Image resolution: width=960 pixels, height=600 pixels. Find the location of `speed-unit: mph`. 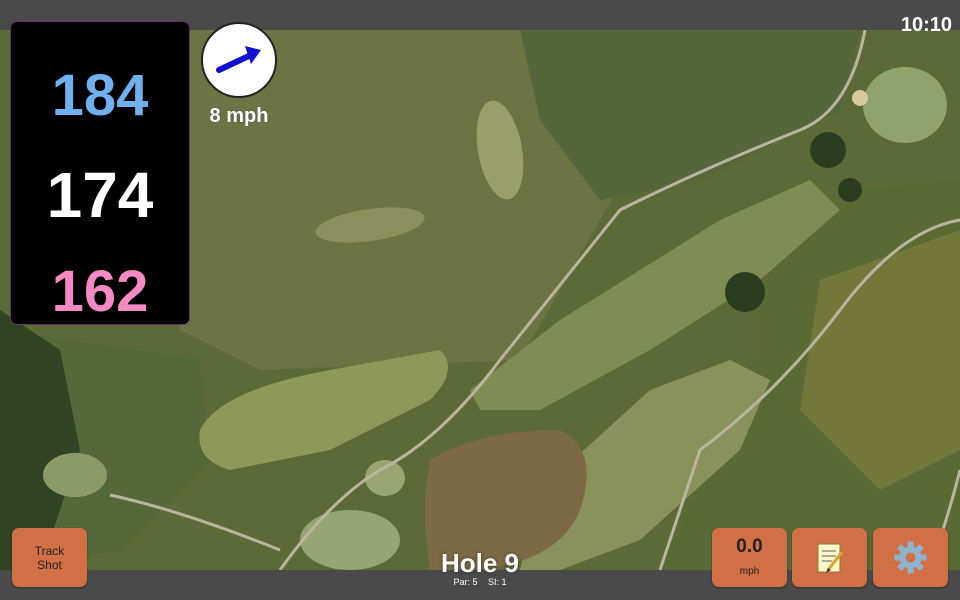

speed-unit: mph is located at coordinates (749, 571).